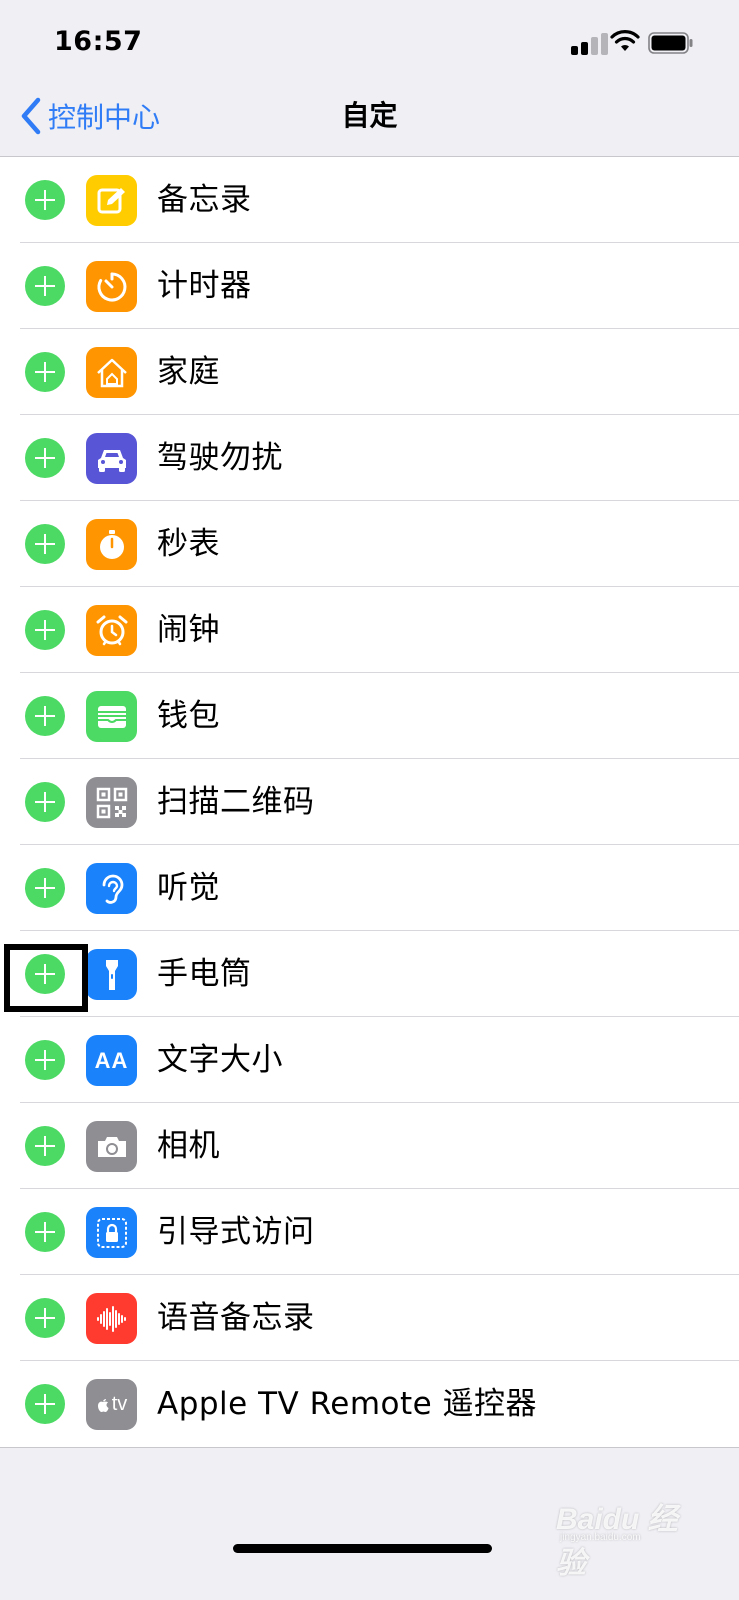  I want to click on stopwatch-icon, so click(111, 544).